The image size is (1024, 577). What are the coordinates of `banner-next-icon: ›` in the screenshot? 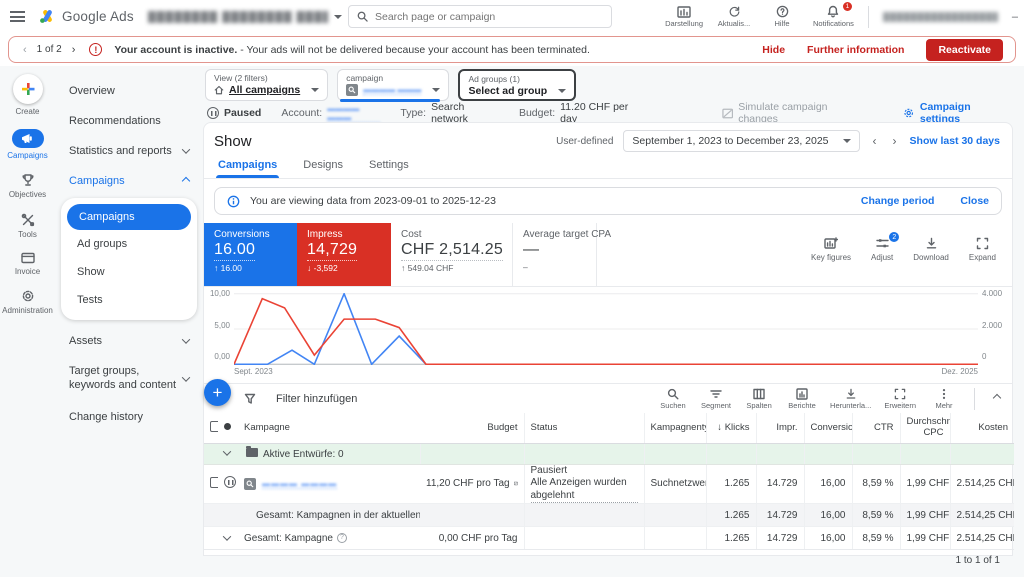 It's located at (74, 50).